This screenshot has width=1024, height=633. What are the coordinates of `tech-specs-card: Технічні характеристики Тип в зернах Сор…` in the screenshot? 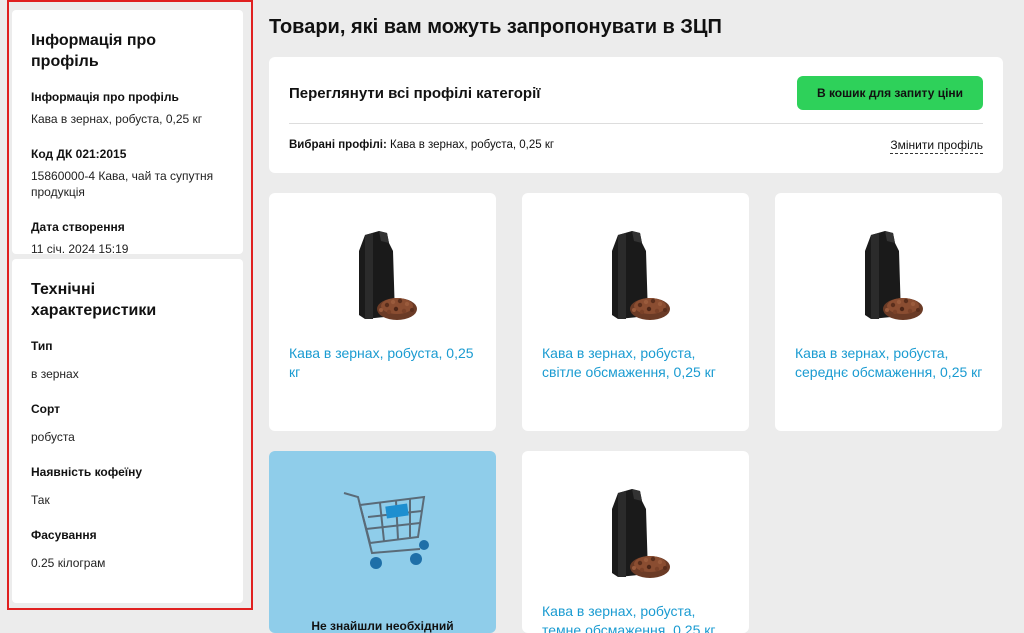 It's located at (127, 431).